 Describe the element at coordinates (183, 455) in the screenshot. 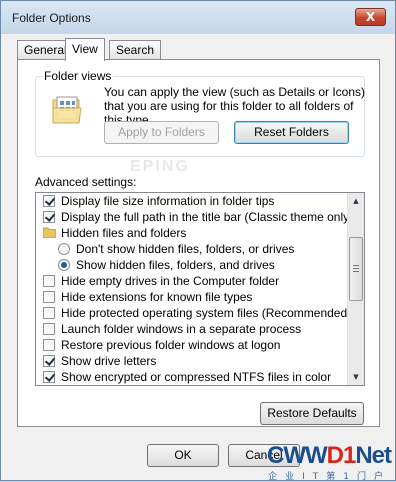

I see `ok-button: OK` at that location.